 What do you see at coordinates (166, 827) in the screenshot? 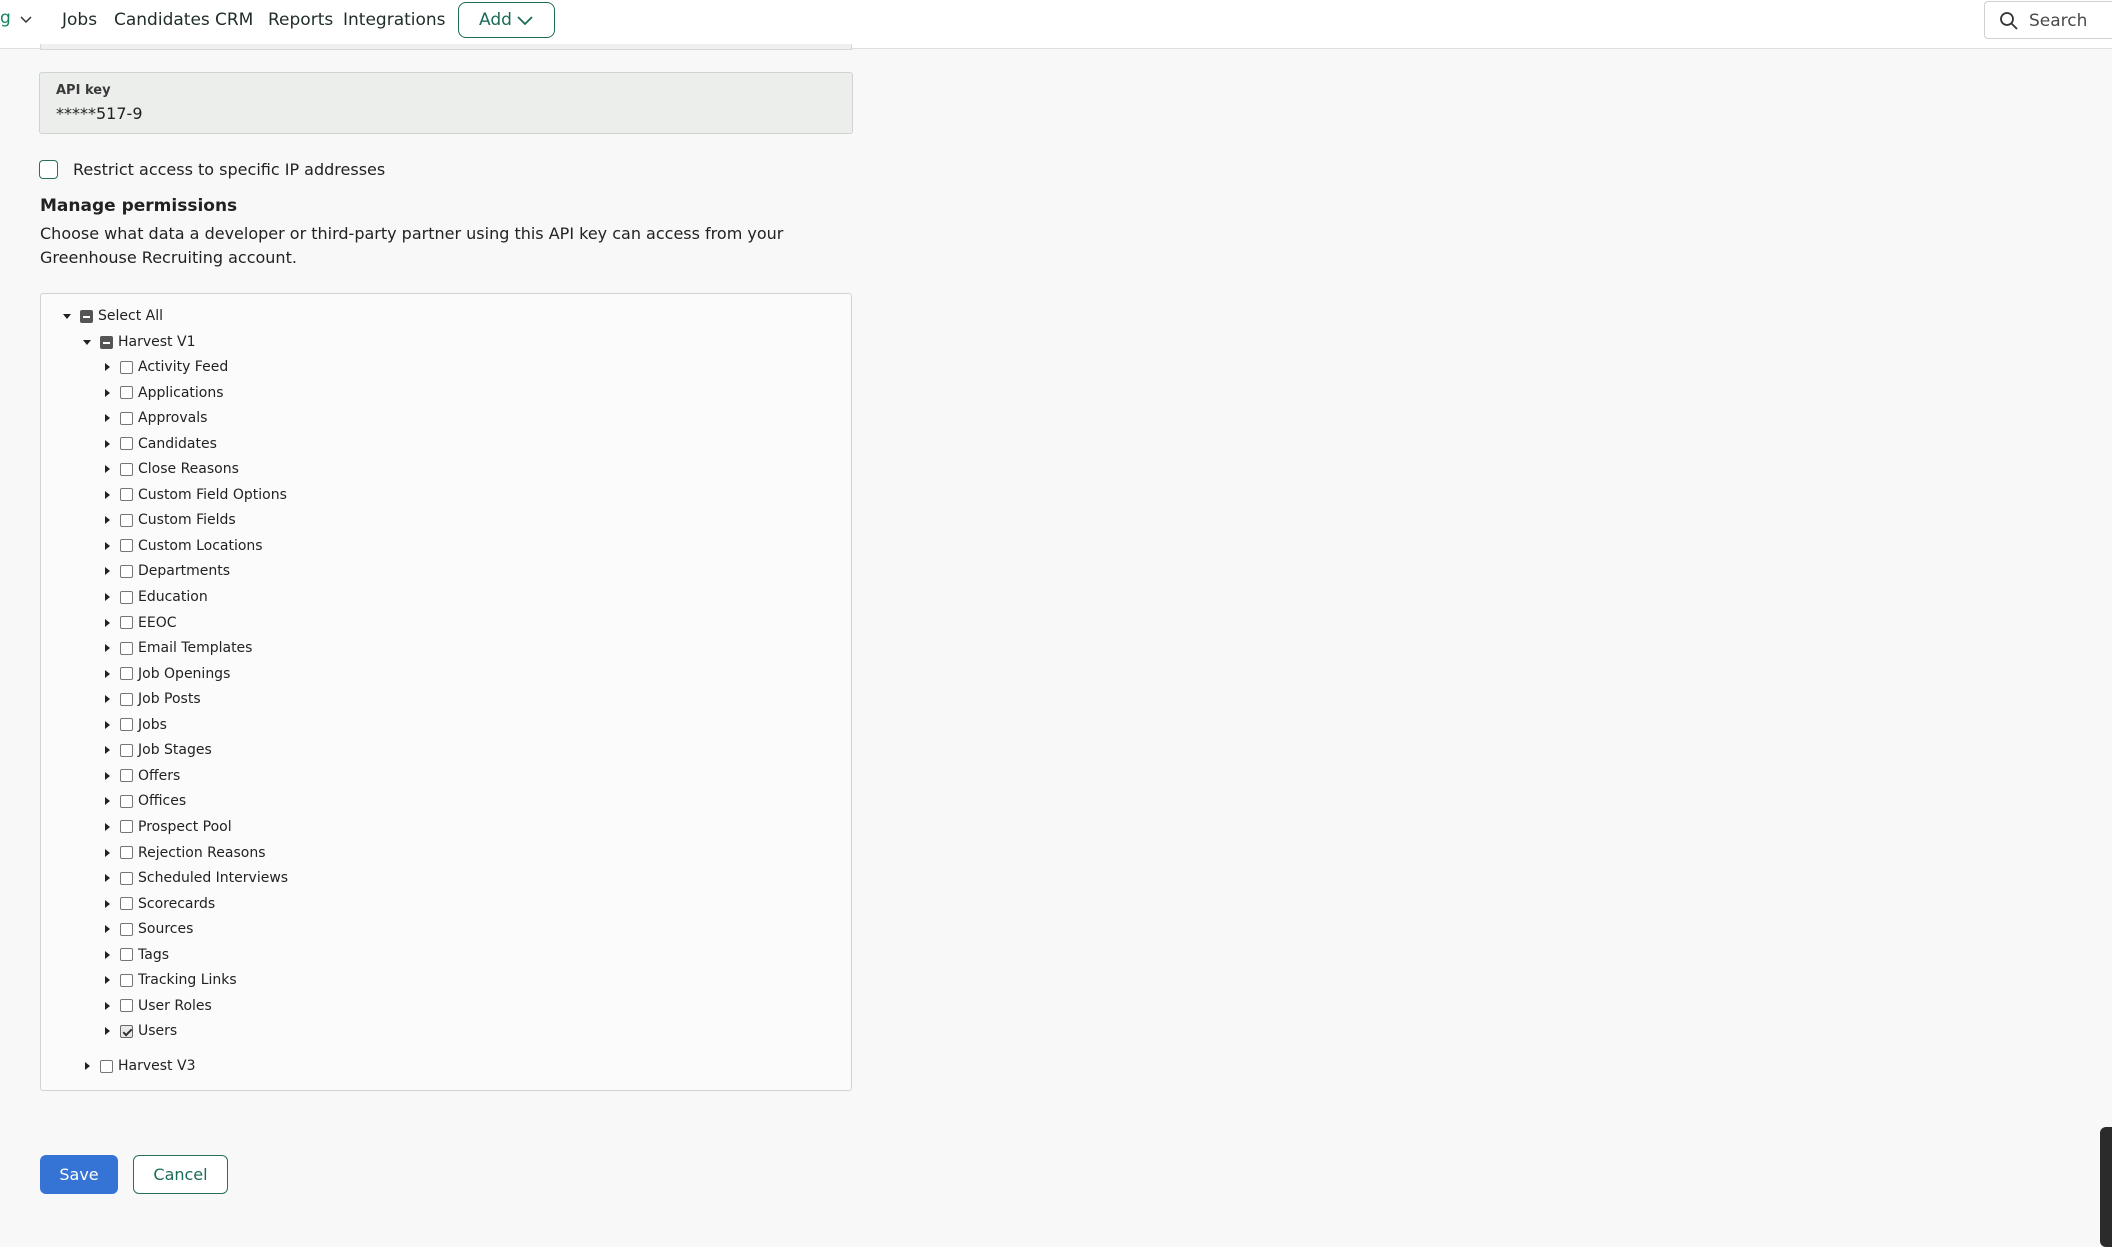
I see `tree-node-permission: Prospect Pool` at bounding box center [166, 827].